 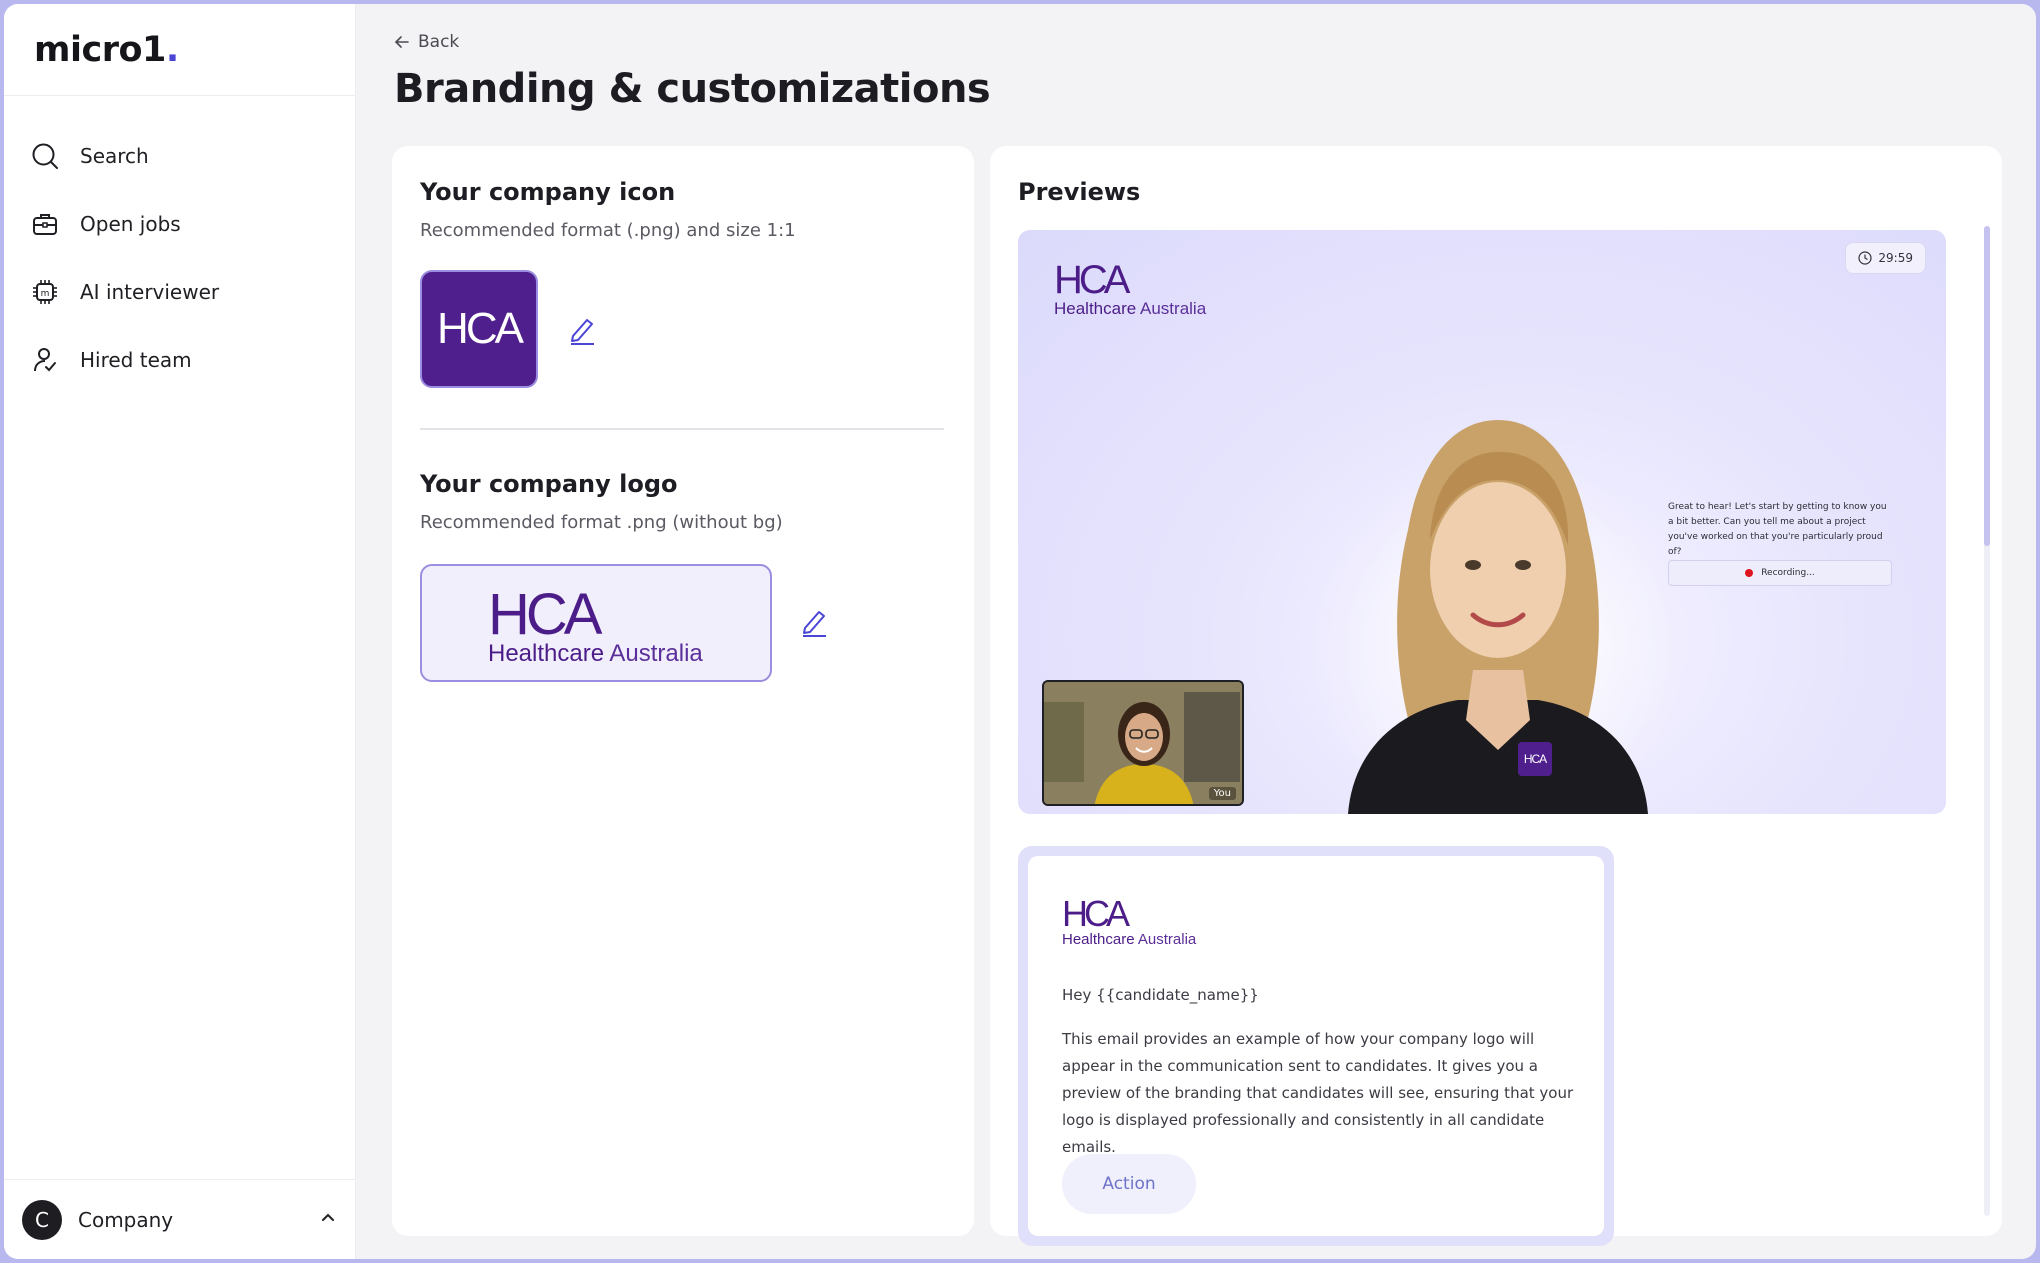 I want to click on page-title: Branding & customizations, so click(x=692, y=89).